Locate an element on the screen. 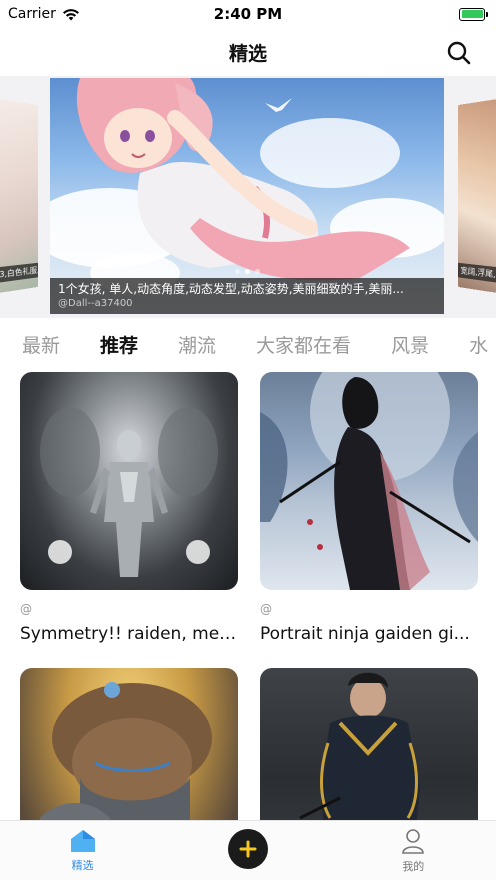 This screenshot has height=880, width=496. banner-author: @Dall--a37400 is located at coordinates (247, 304).